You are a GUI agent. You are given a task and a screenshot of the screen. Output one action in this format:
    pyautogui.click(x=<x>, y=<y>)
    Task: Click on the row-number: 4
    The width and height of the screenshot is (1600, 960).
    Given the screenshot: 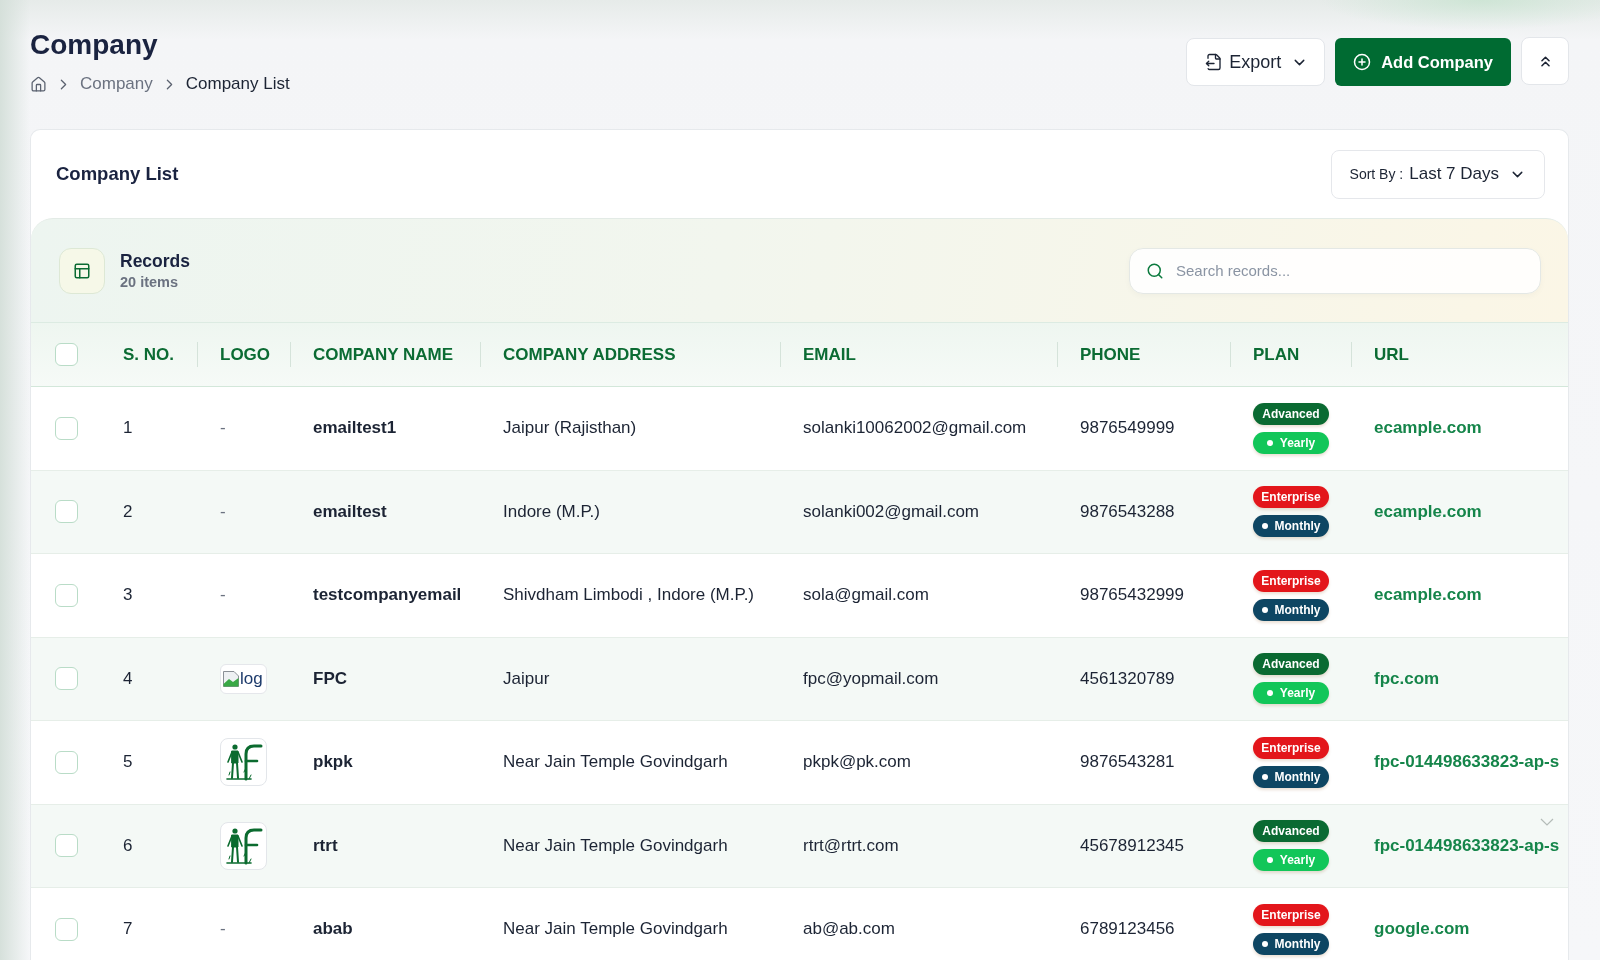 What is the action you would take?
    pyautogui.click(x=128, y=678)
    